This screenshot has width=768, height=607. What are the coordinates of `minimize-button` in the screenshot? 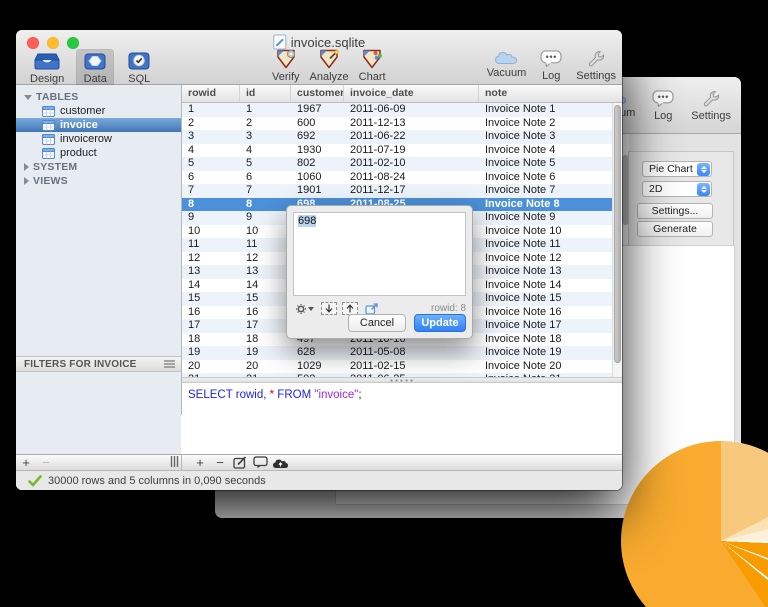 It's located at (53, 43).